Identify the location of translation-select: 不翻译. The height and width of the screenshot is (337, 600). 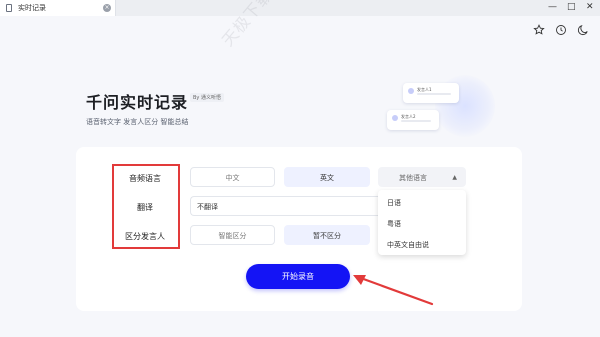
(286, 206).